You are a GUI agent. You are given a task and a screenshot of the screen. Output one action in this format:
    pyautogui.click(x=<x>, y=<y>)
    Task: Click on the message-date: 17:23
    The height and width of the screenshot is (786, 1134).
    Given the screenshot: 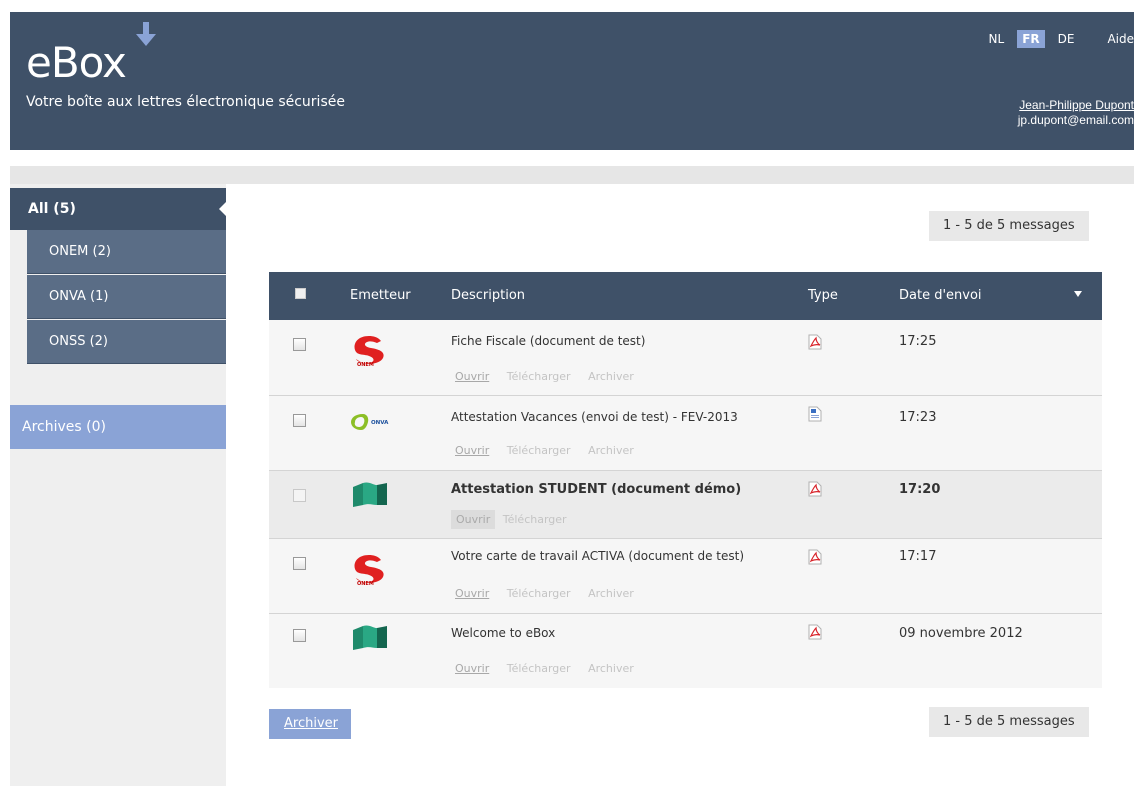 What is the action you would take?
    pyautogui.click(x=918, y=417)
    